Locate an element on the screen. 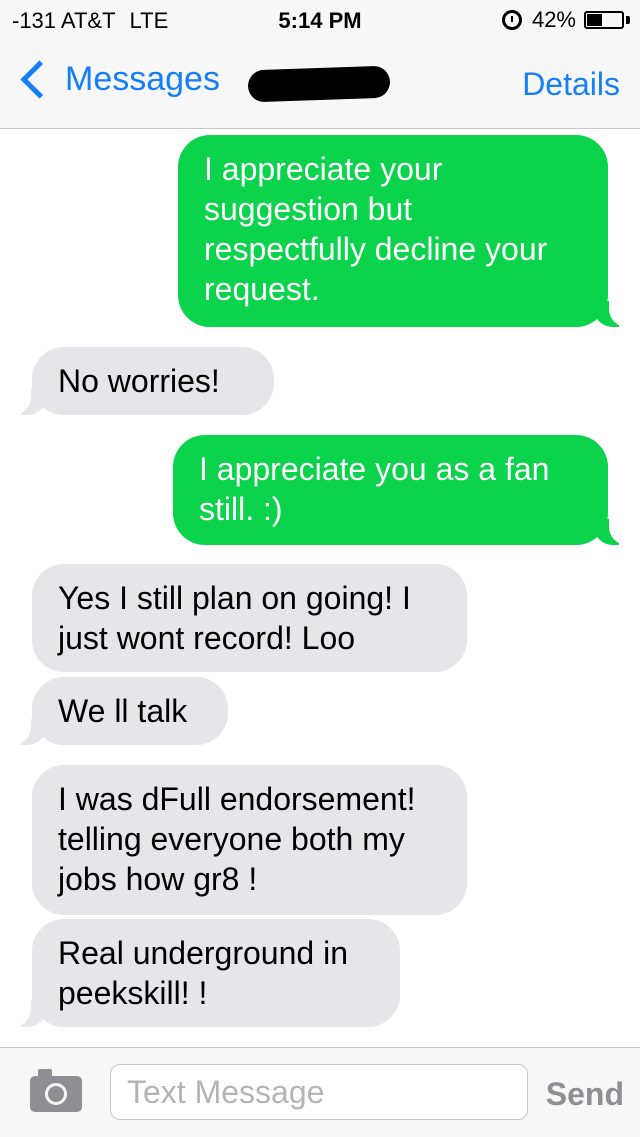 Image resolution: width=640 pixels, height=1137 pixels. message-input is located at coordinates (319, 1092).